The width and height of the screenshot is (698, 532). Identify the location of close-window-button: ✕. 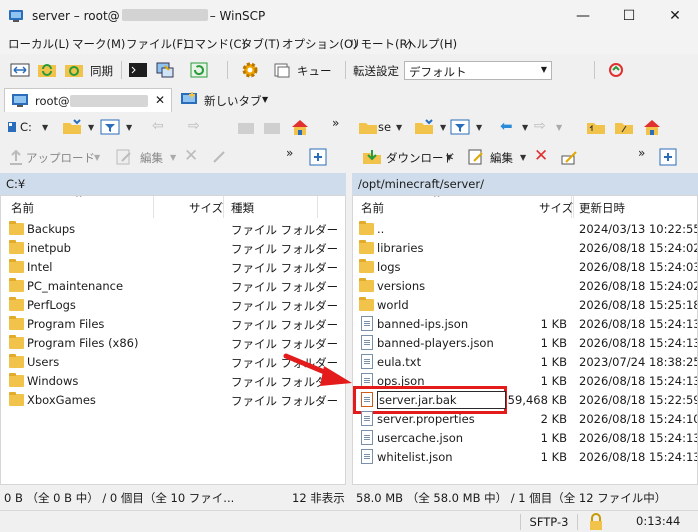
(675, 16).